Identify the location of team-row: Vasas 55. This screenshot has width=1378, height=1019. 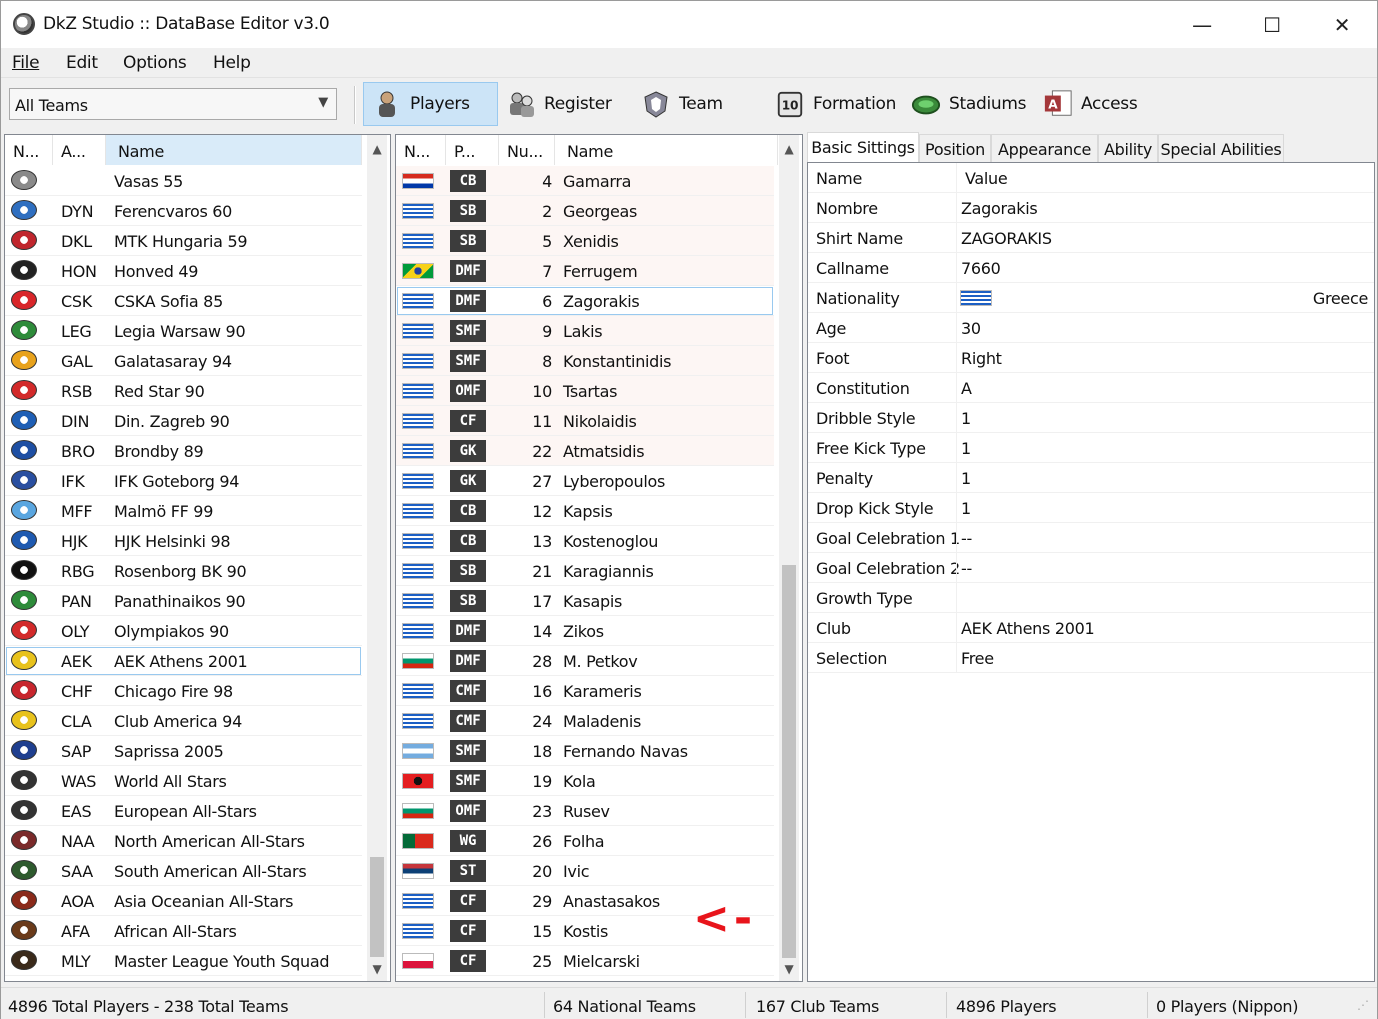
(183, 181).